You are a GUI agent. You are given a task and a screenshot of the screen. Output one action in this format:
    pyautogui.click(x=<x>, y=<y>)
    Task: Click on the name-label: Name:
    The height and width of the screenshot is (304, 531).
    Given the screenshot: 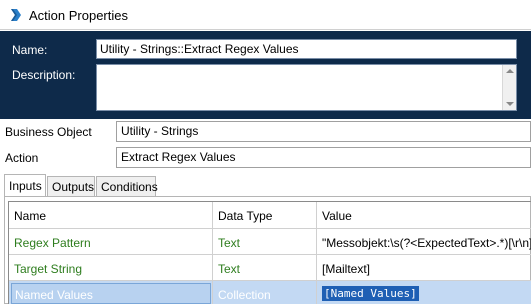 What is the action you would take?
    pyautogui.click(x=30, y=50)
    